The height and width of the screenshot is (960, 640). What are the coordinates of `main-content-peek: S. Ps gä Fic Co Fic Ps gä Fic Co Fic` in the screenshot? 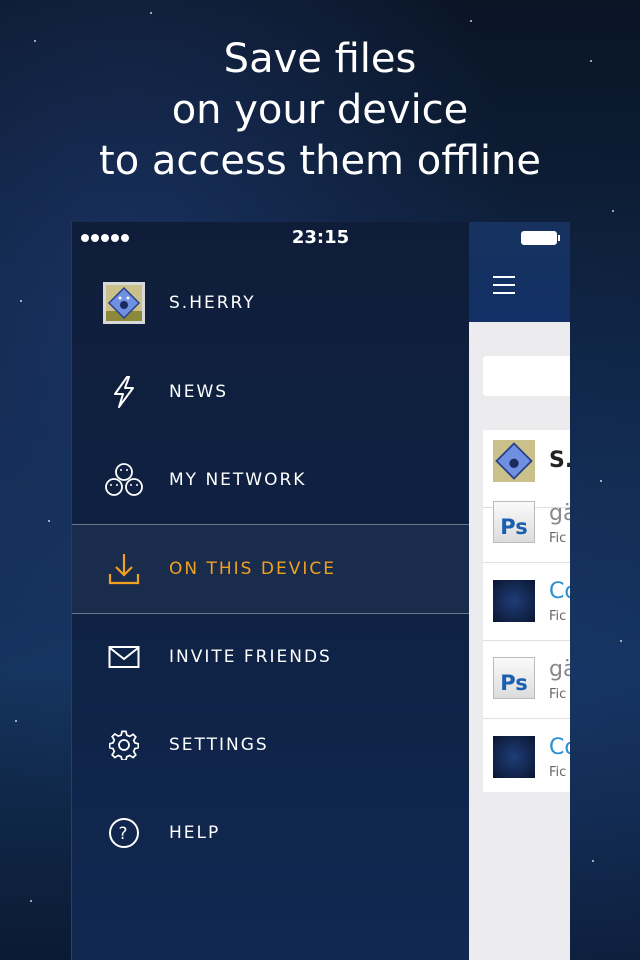 It's located at (519, 591).